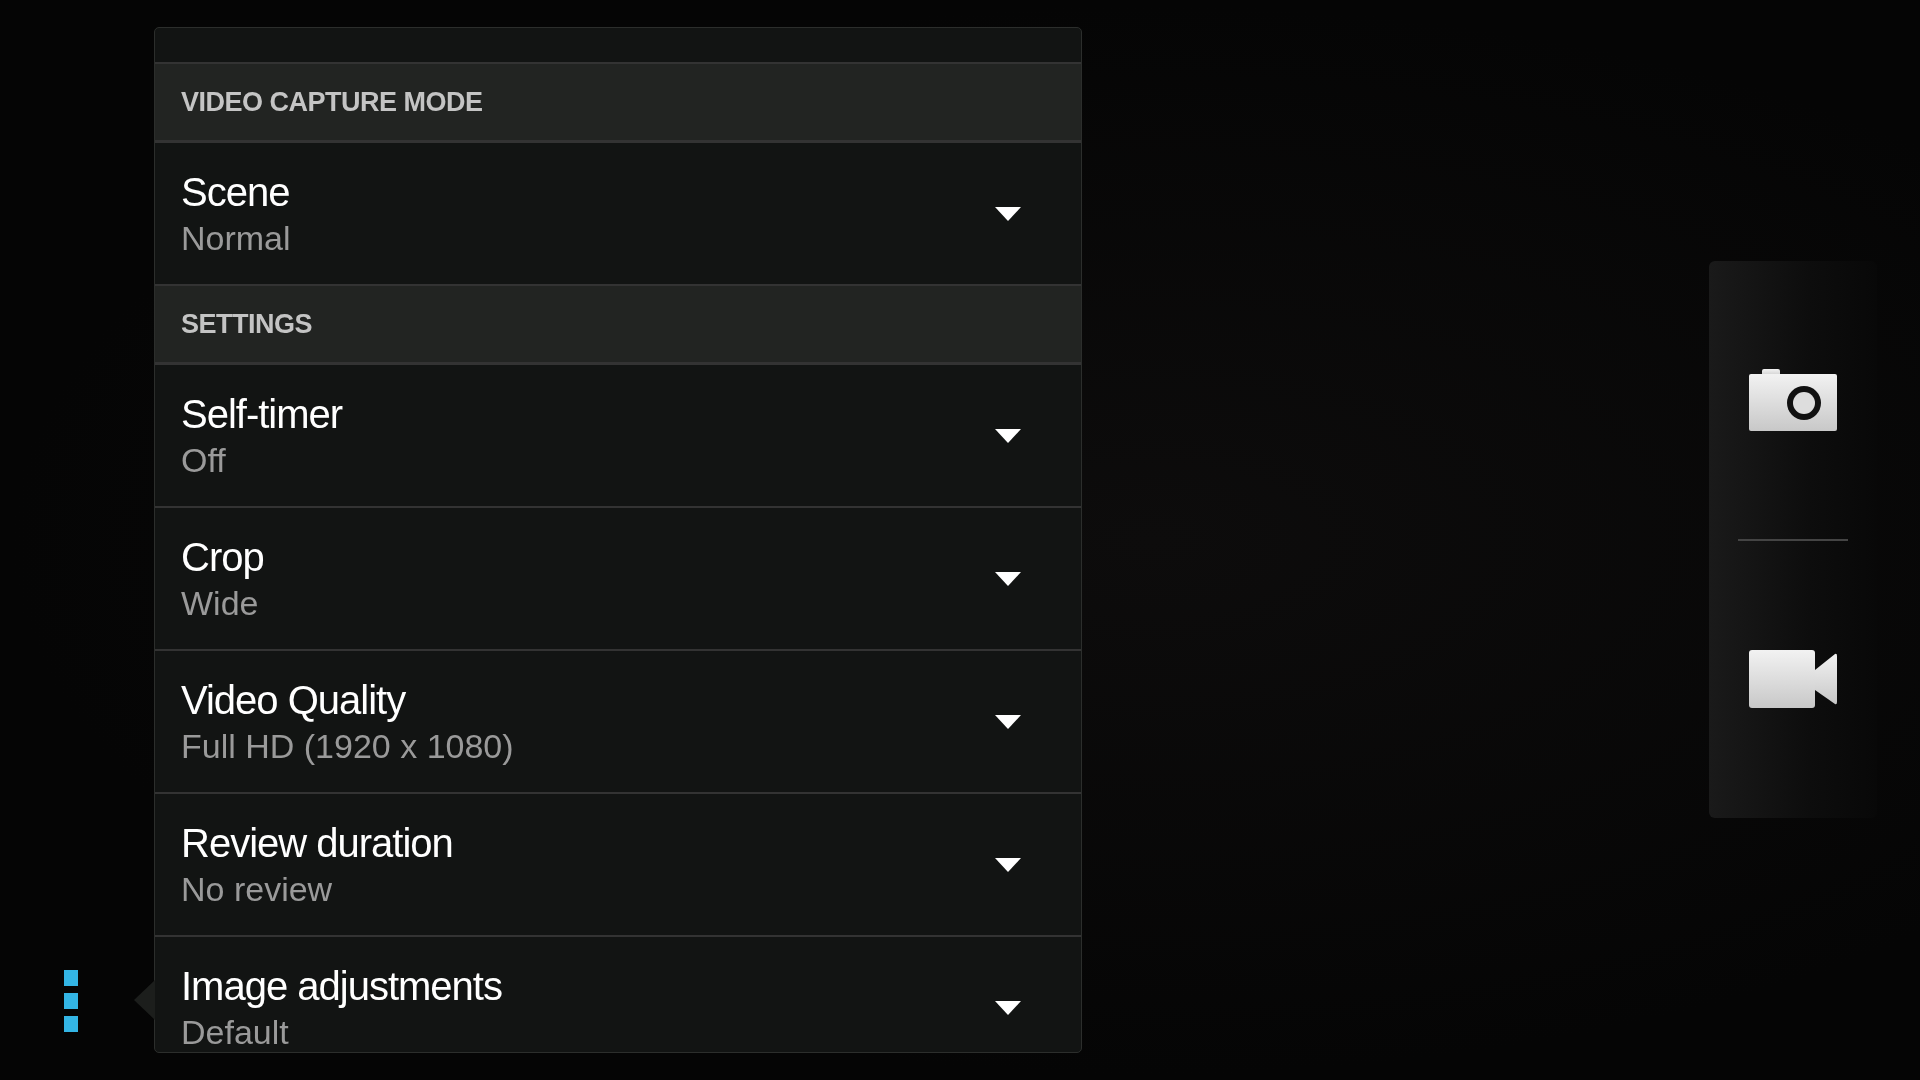 Image resolution: width=1920 pixels, height=1080 pixels. What do you see at coordinates (246, 324) in the screenshot?
I see `section-header: SETTINGS` at bounding box center [246, 324].